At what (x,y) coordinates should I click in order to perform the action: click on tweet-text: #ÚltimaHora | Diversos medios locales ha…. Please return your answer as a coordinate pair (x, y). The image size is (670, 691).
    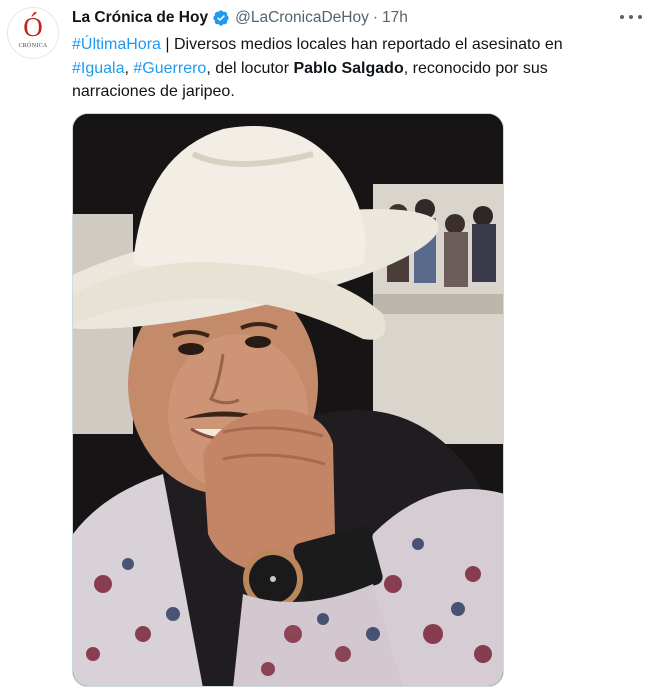
    Looking at the image, I should click on (362, 68).